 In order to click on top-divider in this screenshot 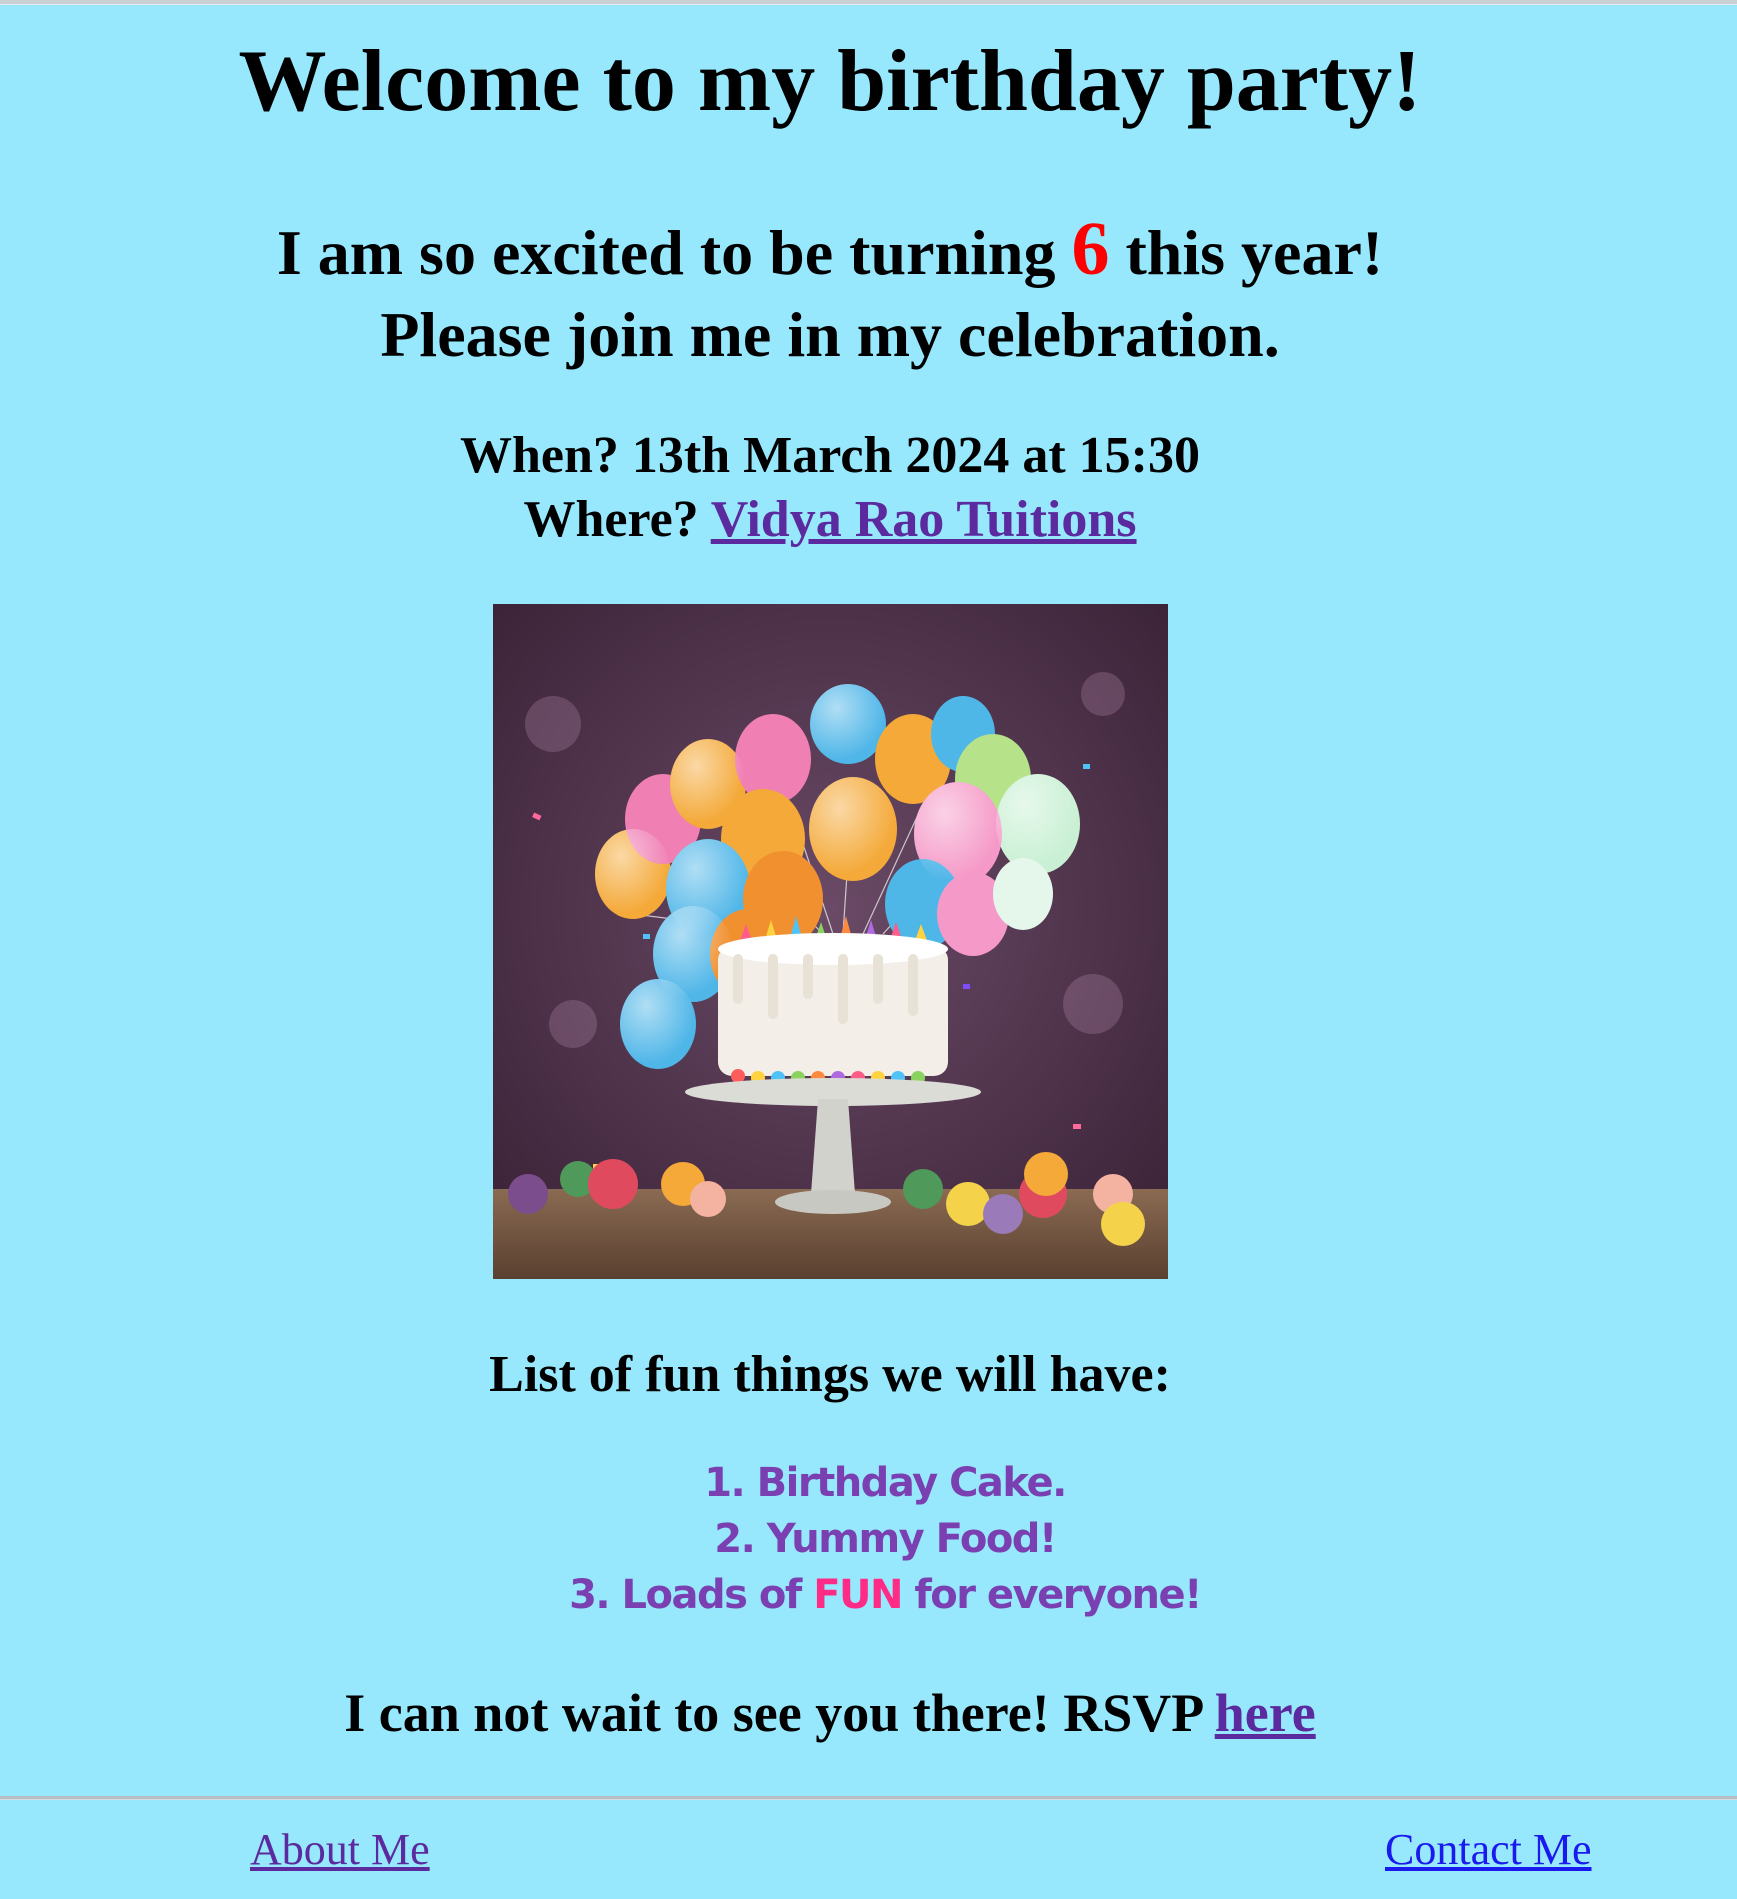, I will do `click(868, 2)`.